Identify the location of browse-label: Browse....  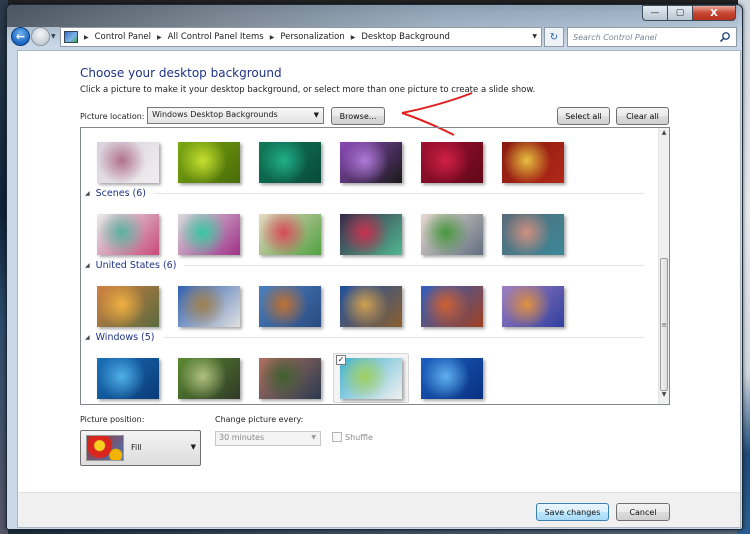
(358, 116).